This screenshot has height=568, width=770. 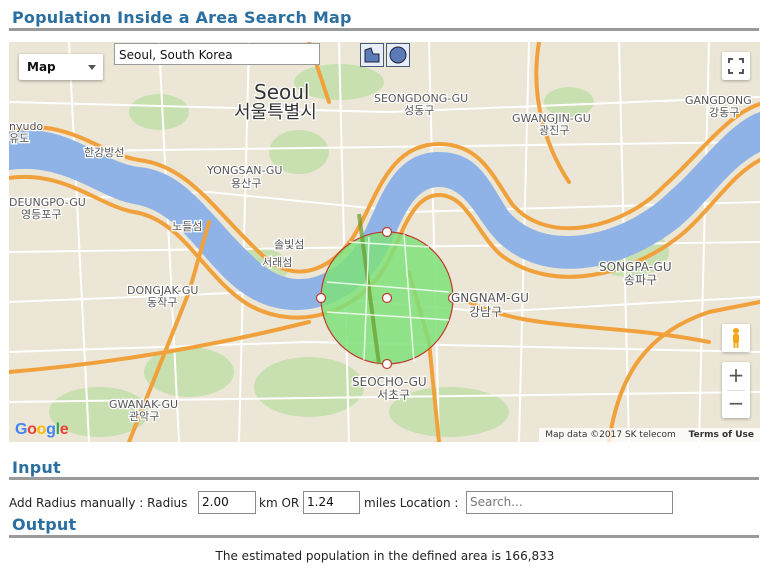 I want to click on radius-miles-field: 1.24, so click(x=331, y=502).